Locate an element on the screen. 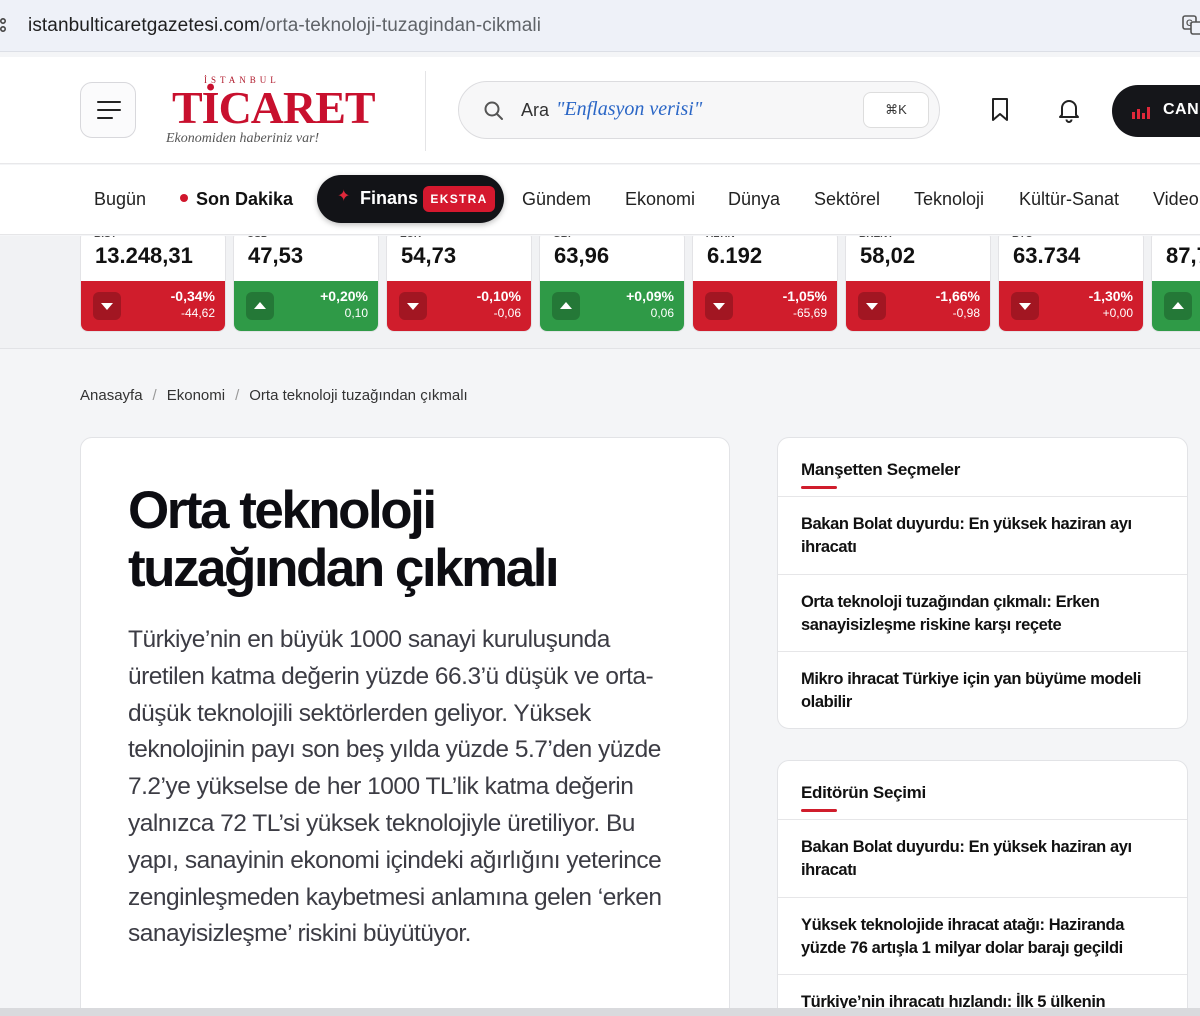 This screenshot has width=1200, height=1016. nav-item-ekonomi: Ekonomi is located at coordinates (660, 199).